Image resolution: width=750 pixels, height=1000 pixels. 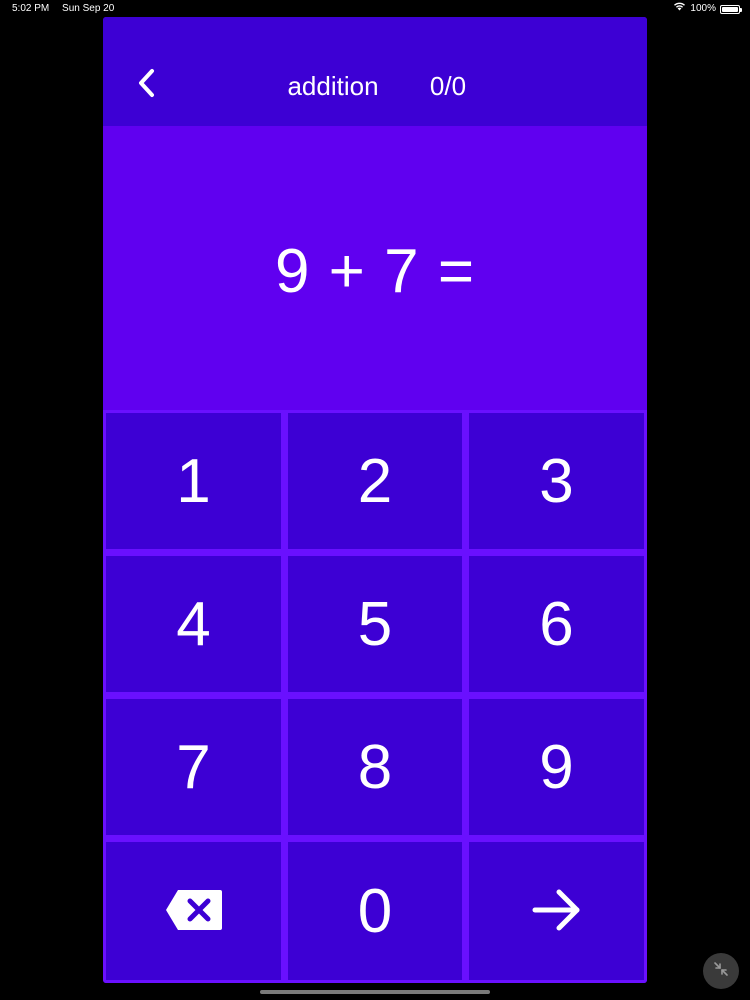 I want to click on battery-icon, so click(x=731, y=9).